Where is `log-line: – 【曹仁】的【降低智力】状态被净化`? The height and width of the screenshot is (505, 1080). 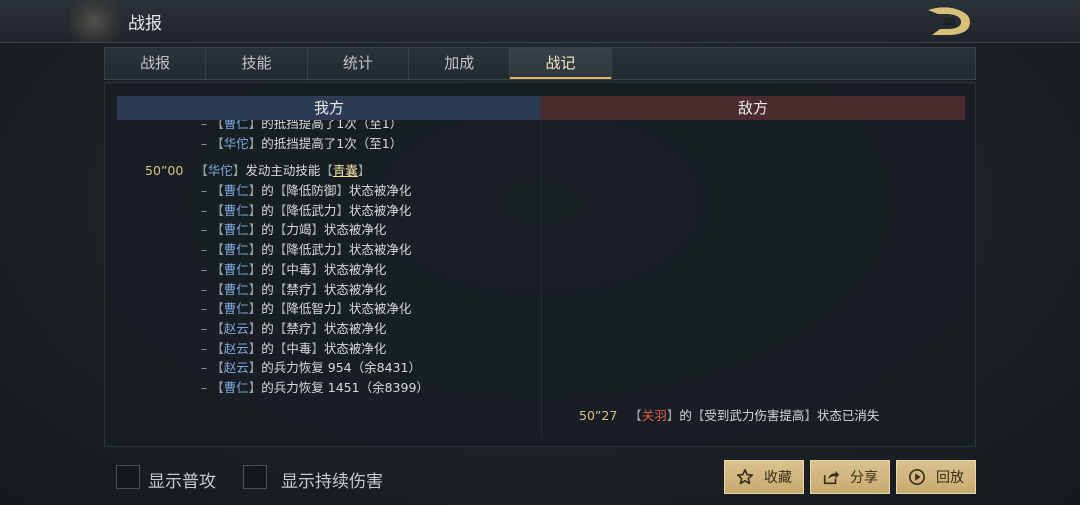
log-line: – 【曹仁】的【降低智力】状态被净化 is located at coordinates (306, 309).